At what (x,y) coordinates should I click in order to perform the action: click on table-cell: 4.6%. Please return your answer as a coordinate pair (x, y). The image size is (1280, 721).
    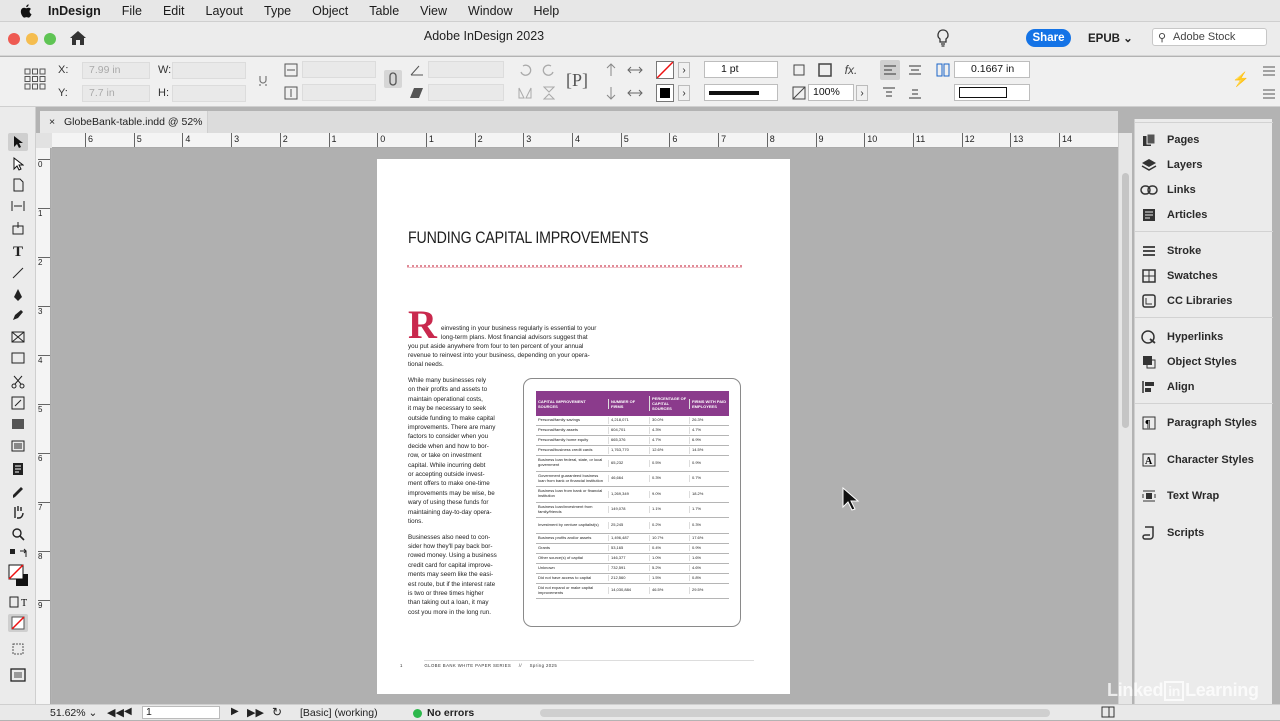
    Looking at the image, I should click on (709, 568).